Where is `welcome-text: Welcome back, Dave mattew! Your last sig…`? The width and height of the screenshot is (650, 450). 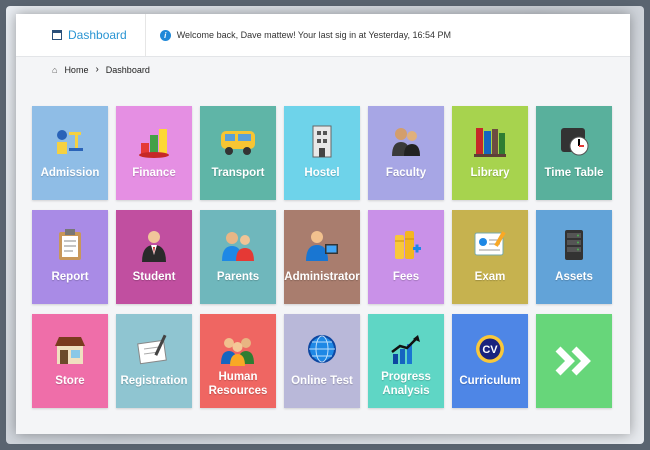
welcome-text: Welcome back, Dave mattew! Your last sig… is located at coordinates (314, 35).